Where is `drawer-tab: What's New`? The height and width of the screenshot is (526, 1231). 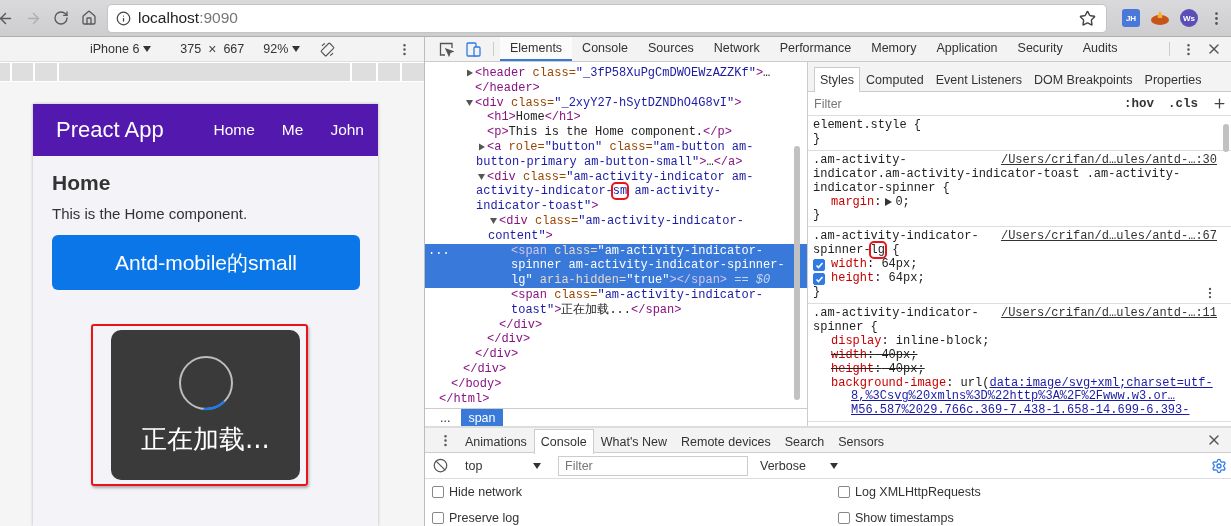
drawer-tab: What's New is located at coordinates (633, 441).